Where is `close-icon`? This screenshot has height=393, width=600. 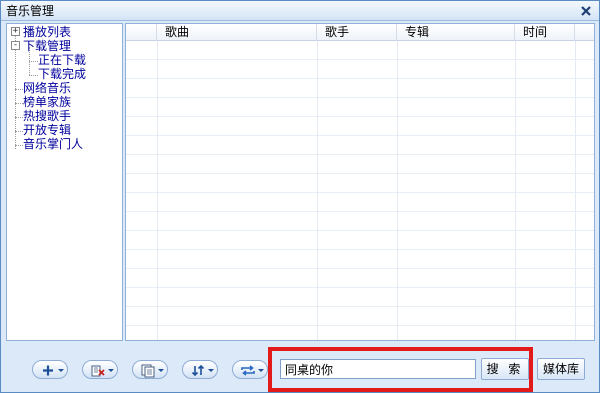
close-icon is located at coordinates (586, 11).